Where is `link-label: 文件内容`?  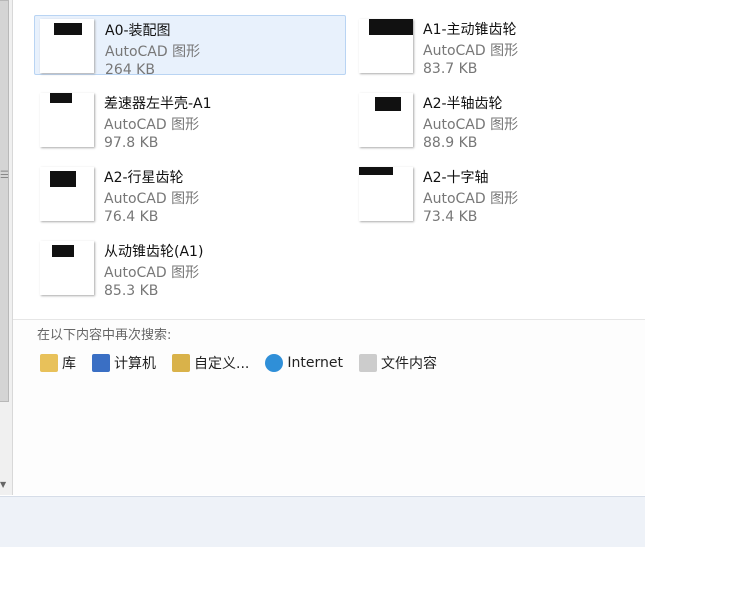 link-label: 文件内容 is located at coordinates (408, 364).